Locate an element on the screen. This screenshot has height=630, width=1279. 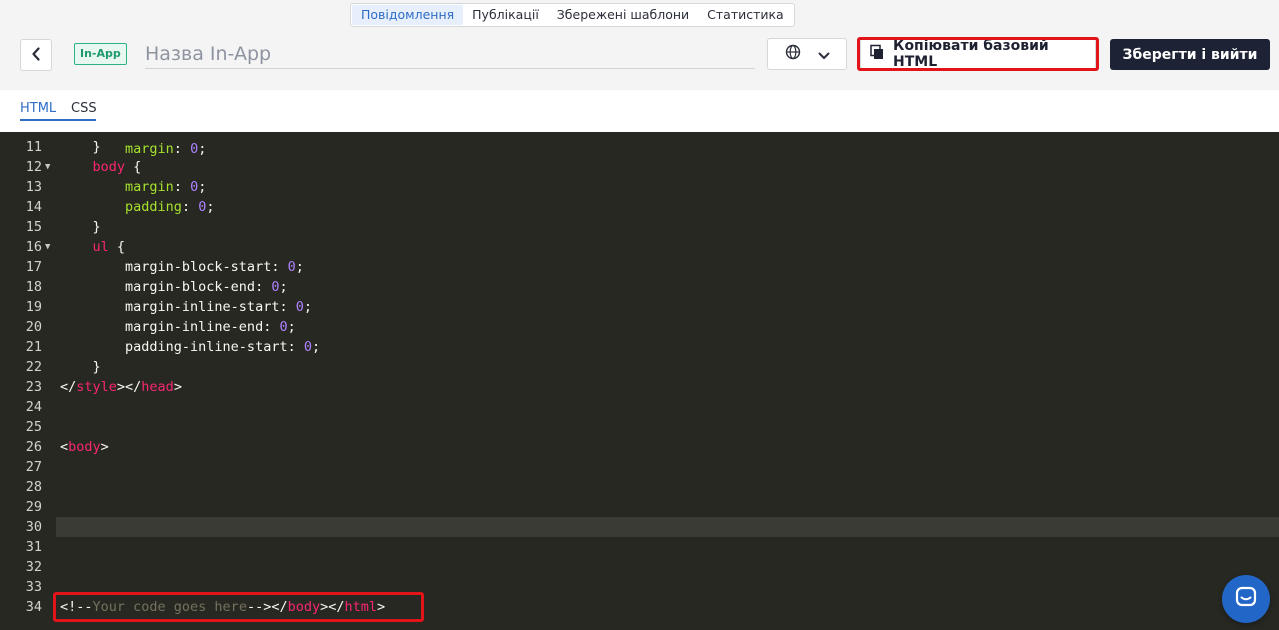
line-number: 18 is located at coordinates (33, 287).